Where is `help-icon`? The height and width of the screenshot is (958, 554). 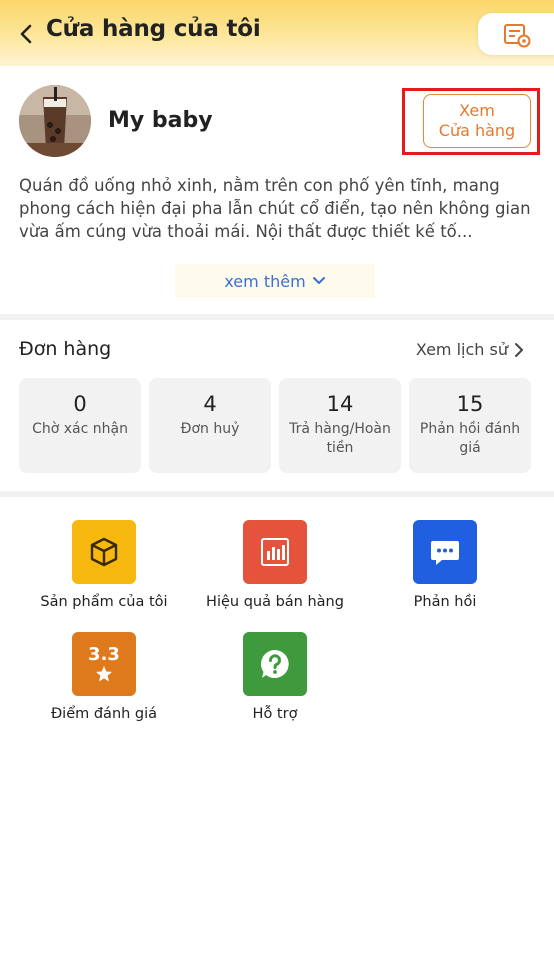
help-icon is located at coordinates (275, 664).